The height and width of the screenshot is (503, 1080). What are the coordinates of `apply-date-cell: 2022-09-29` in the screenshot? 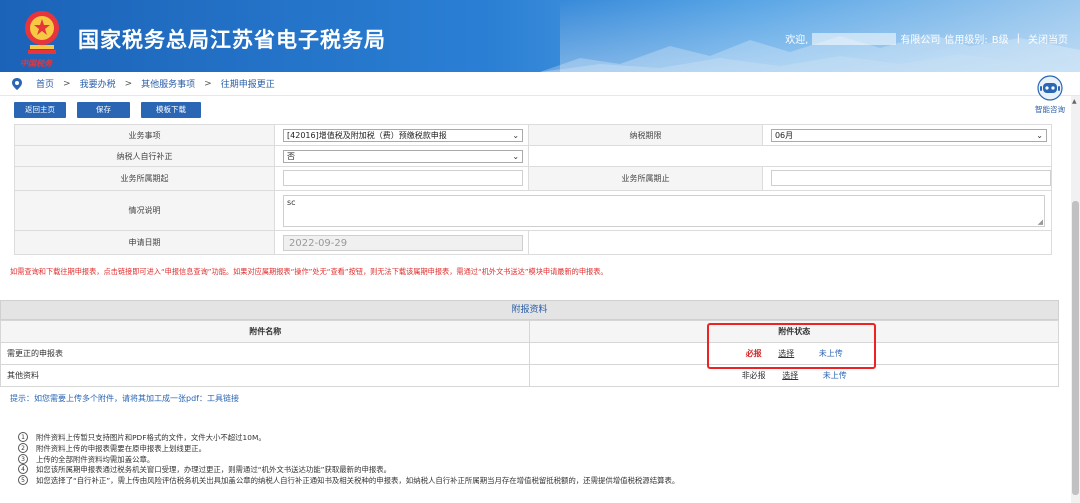 It's located at (401, 242).